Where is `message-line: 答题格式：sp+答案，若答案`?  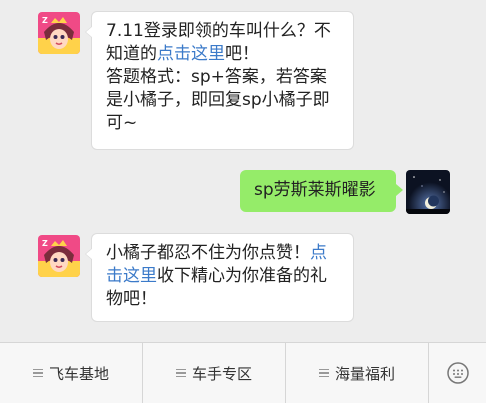 message-line: 答题格式：sp+答案，若答案 is located at coordinates (223, 77).